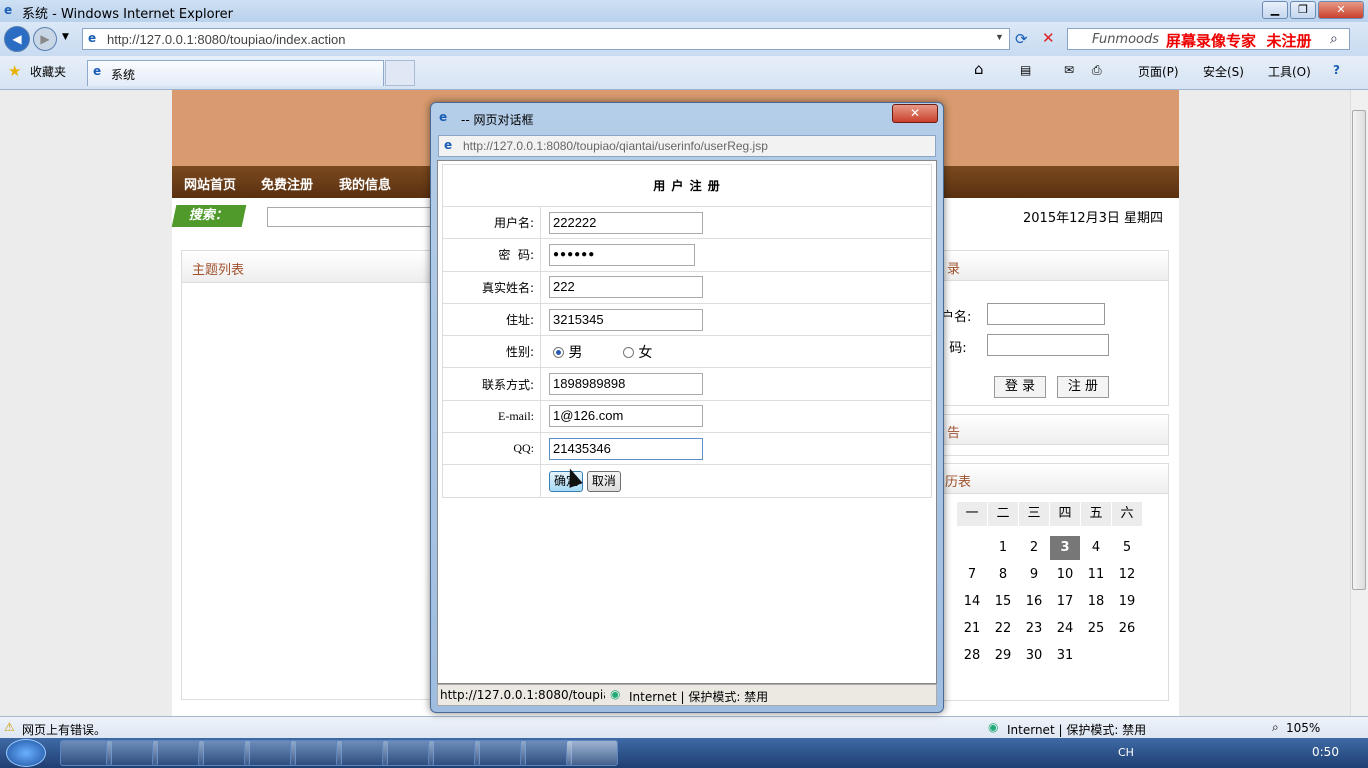 The width and height of the screenshot is (1368, 768). I want to click on language-indicator: CH, so click(1126, 752).